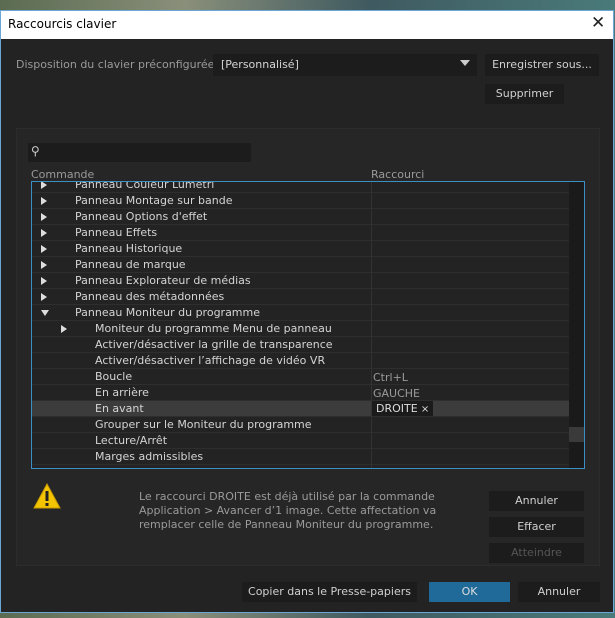 The height and width of the screenshot is (618, 615). Describe the element at coordinates (150, 296) in the screenshot. I see `command-label: Panneau des métadonnées` at that location.